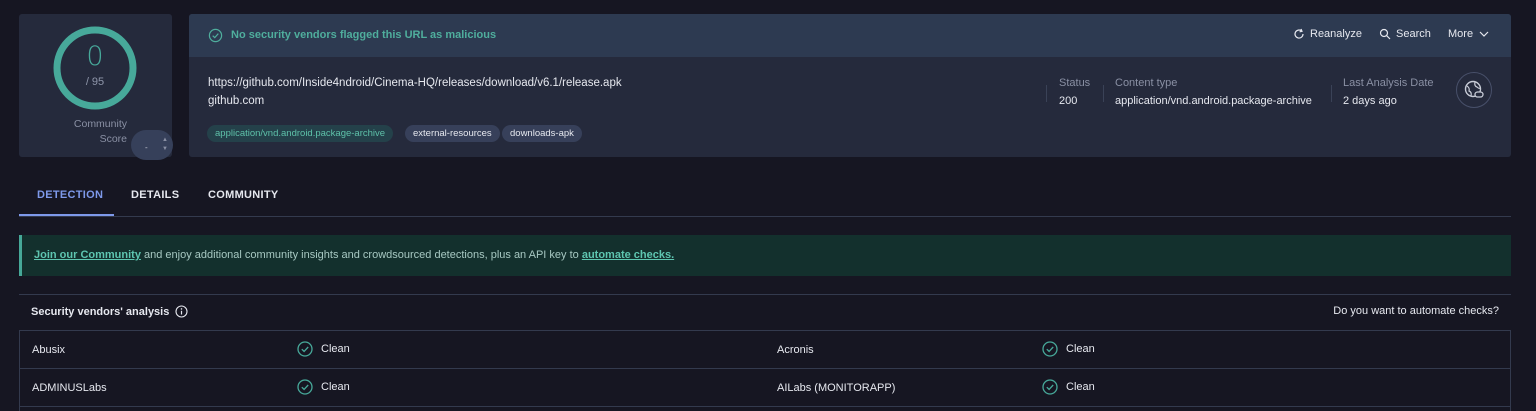  What do you see at coordinates (100, 311) in the screenshot?
I see `vendors-title: Security vendors' analysis` at bounding box center [100, 311].